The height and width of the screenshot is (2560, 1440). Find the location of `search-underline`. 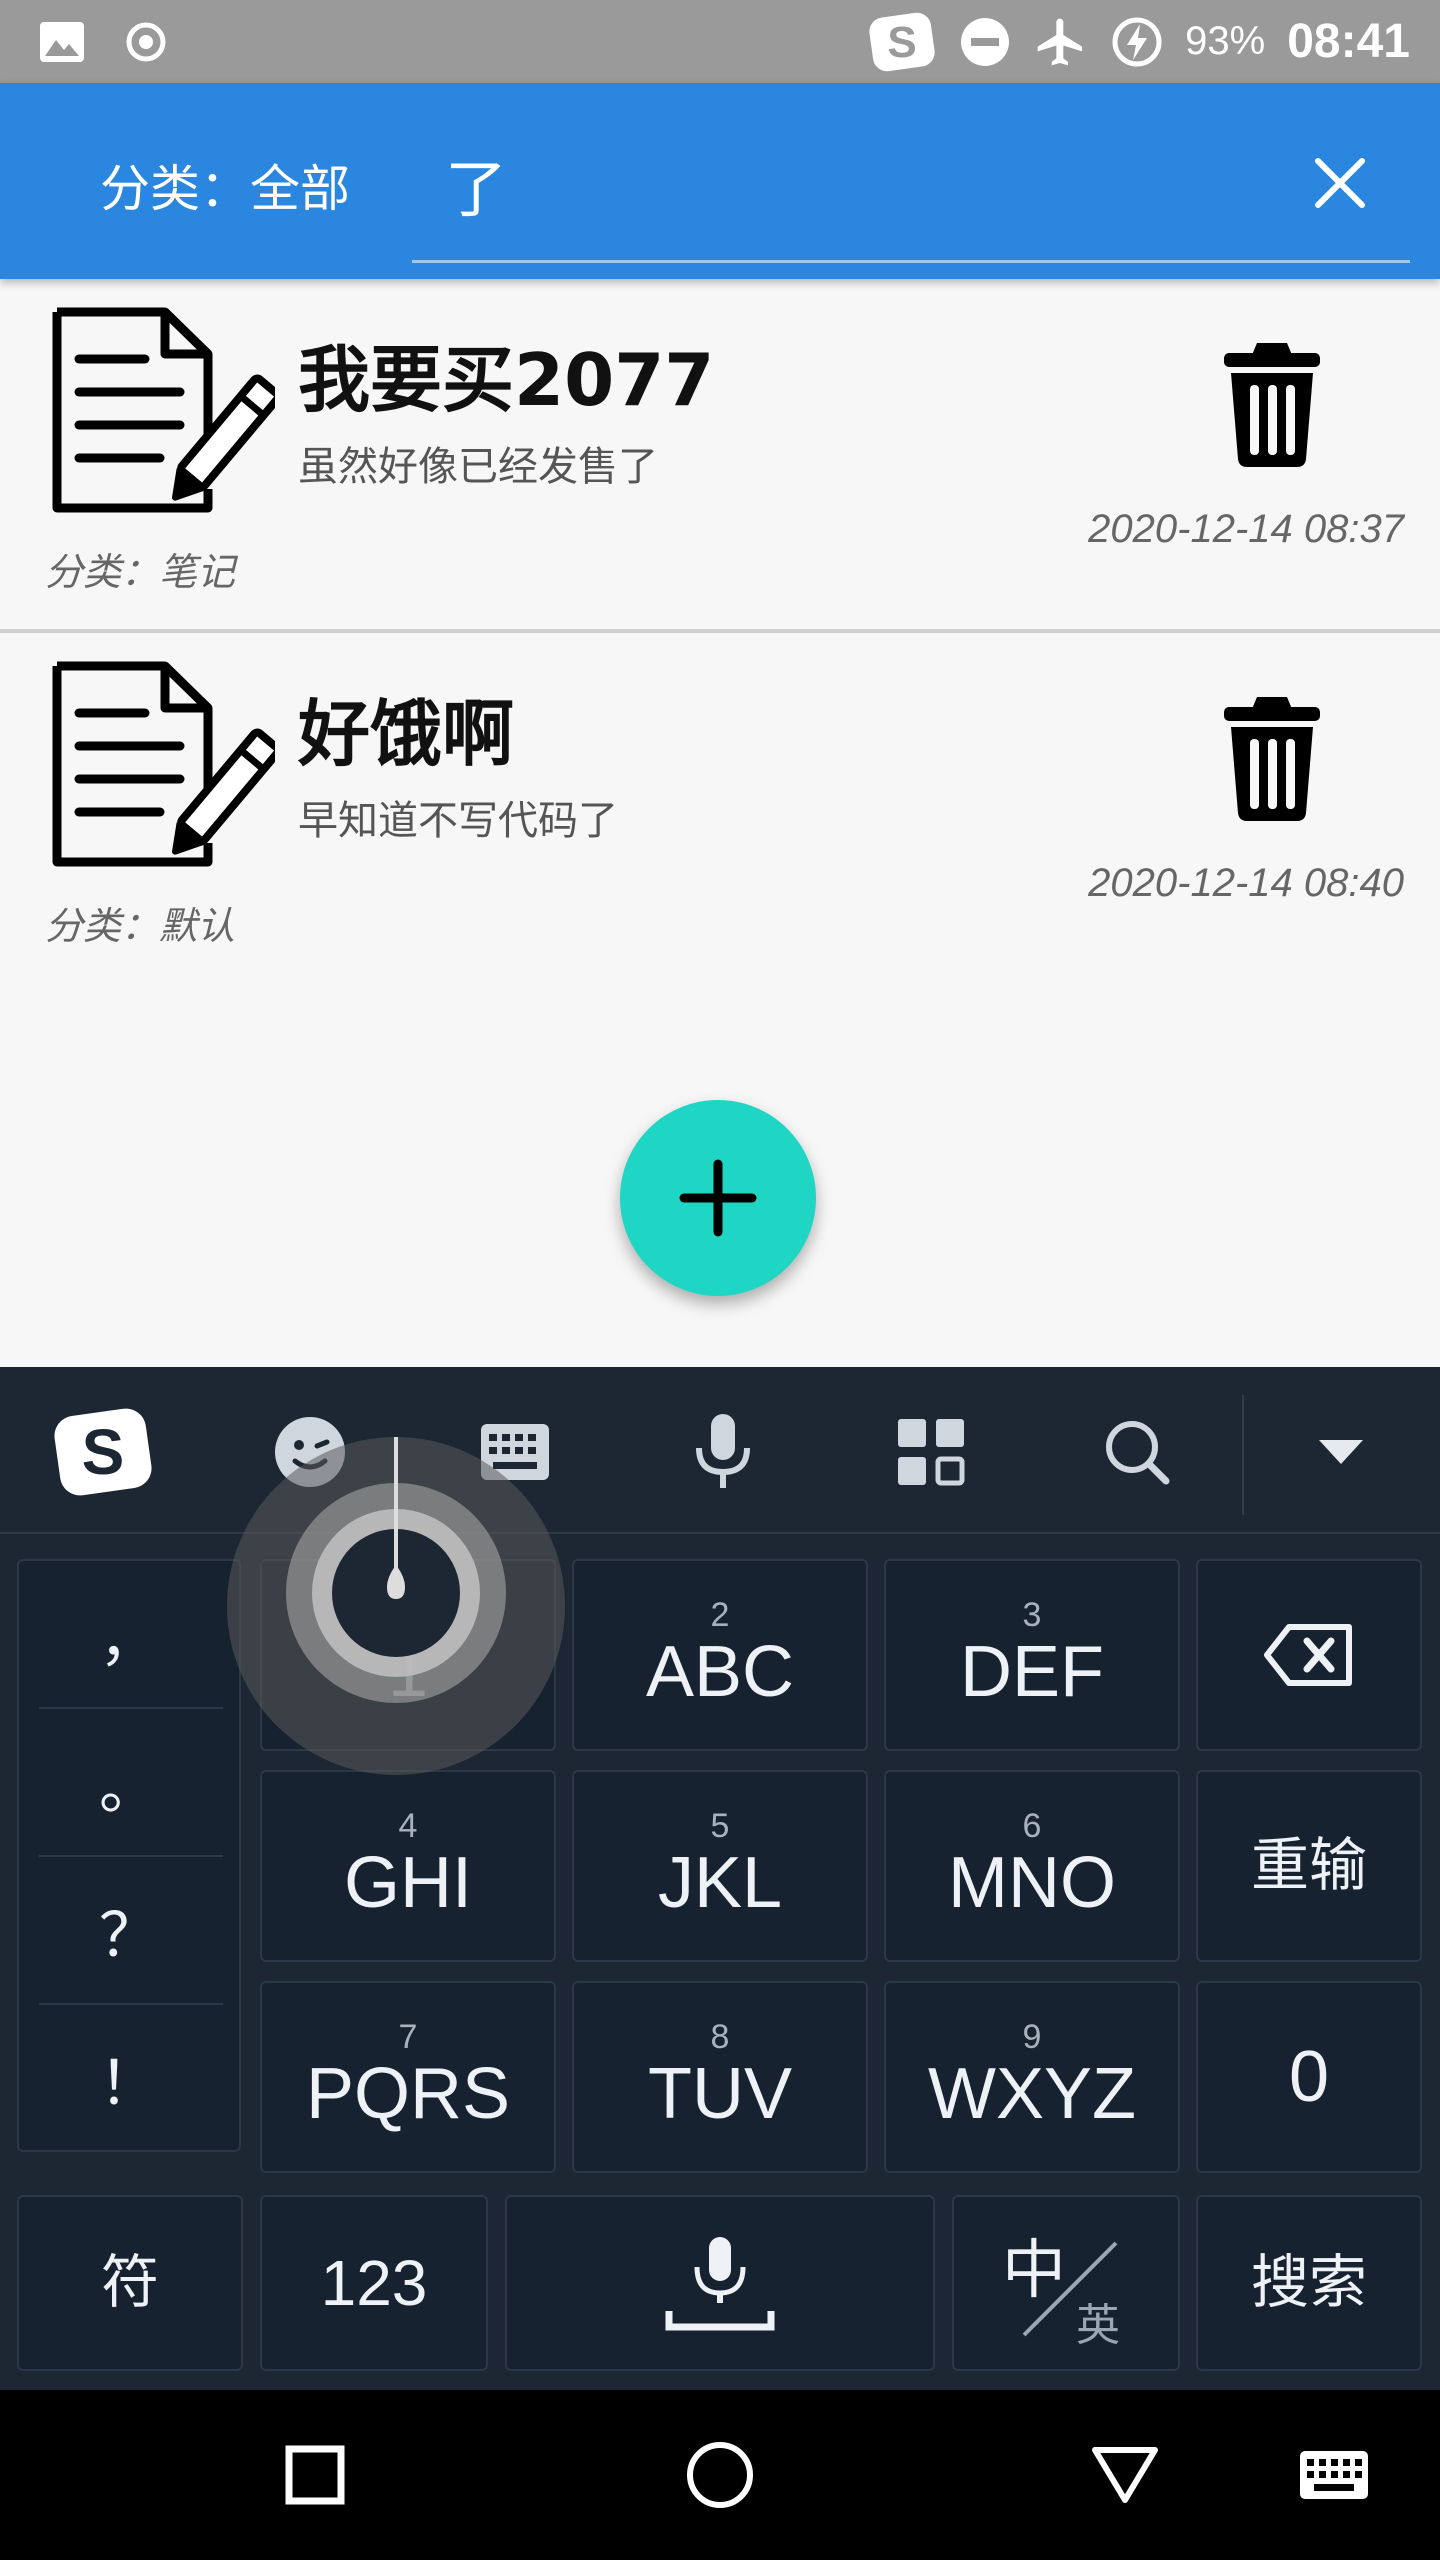

search-underline is located at coordinates (911, 261).